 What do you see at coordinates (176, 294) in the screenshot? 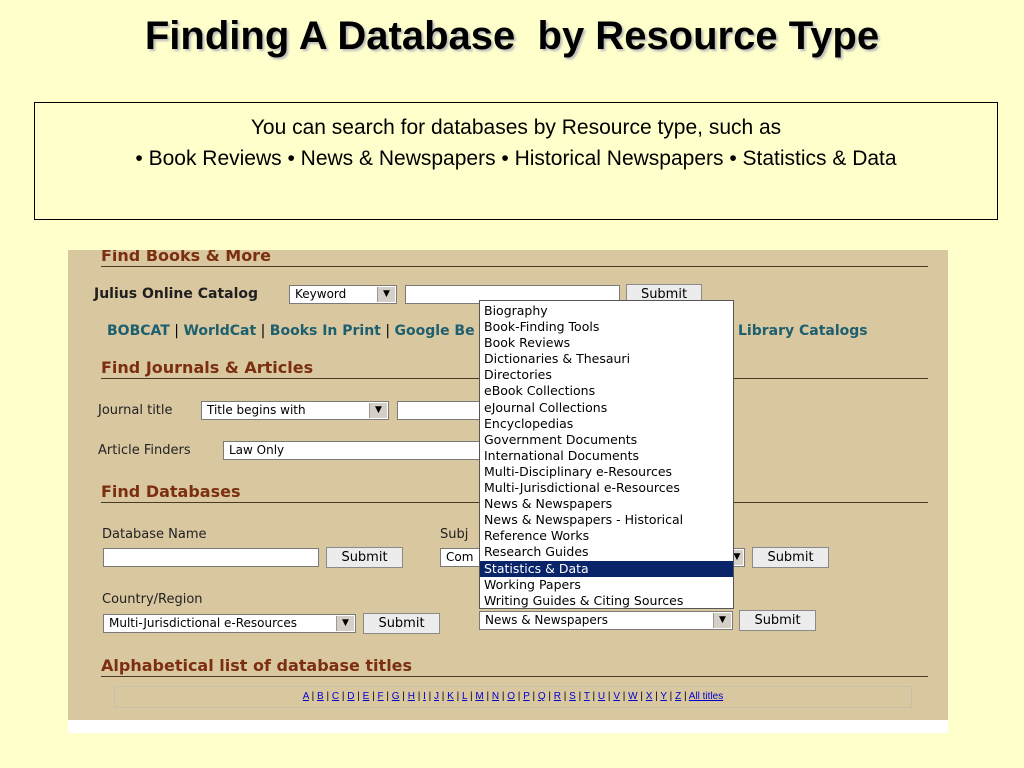
I see `catalog-label: Julius Online Catalog` at bounding box center [176, 294].